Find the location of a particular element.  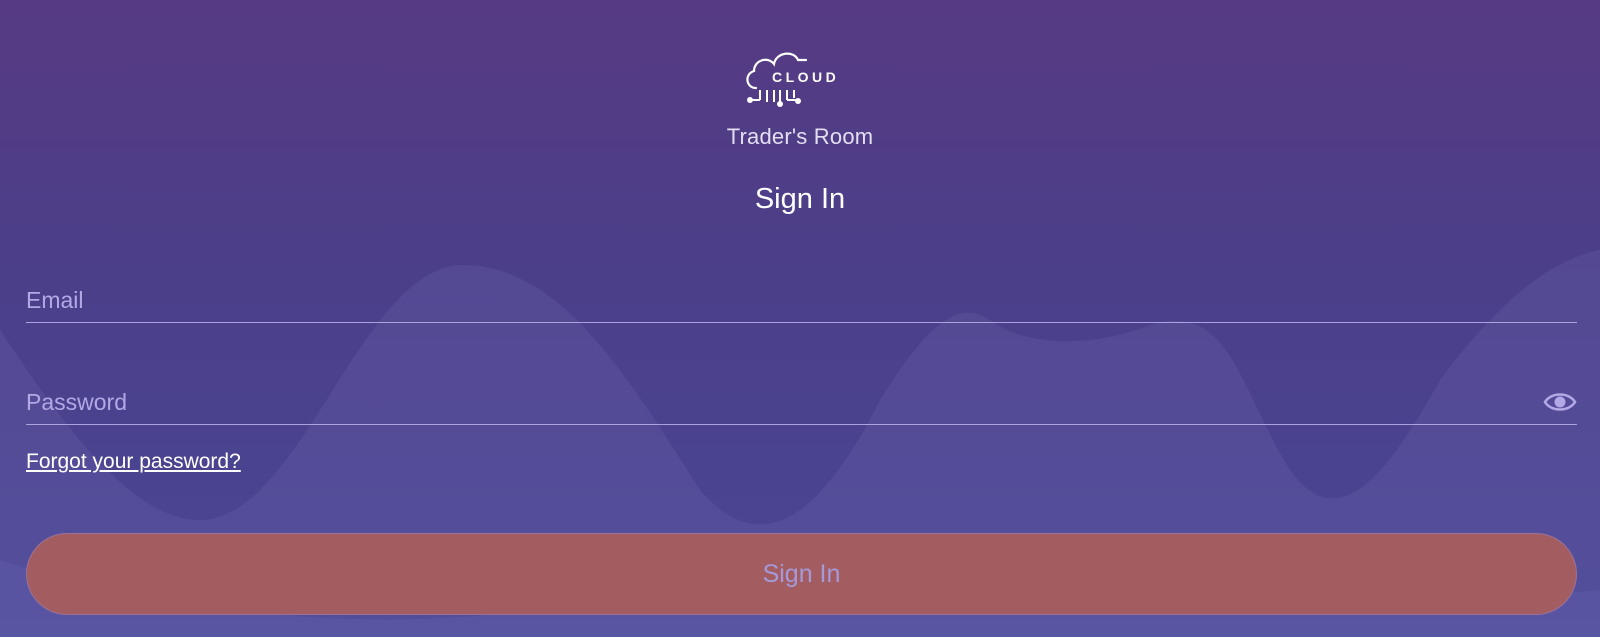

app-subtitle: Trader's Room is located at coordinates (800, 136).